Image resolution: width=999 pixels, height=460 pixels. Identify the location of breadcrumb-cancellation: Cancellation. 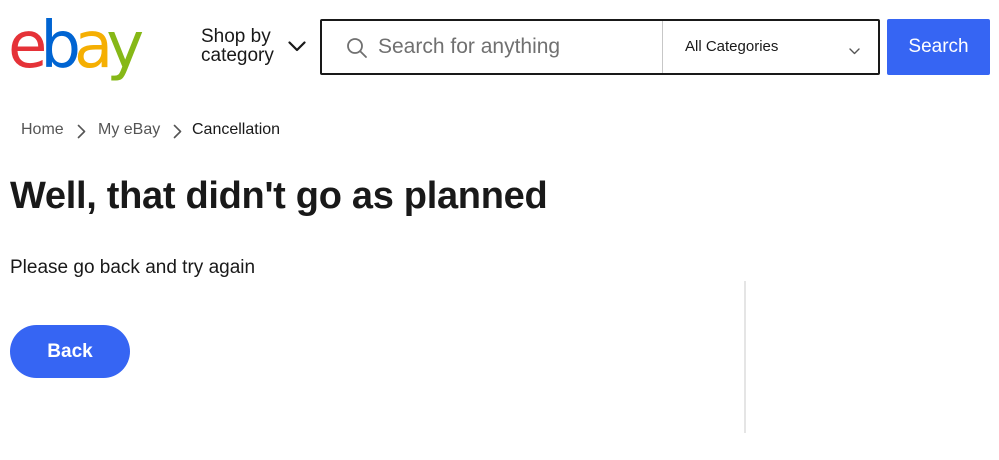
(236, 129).